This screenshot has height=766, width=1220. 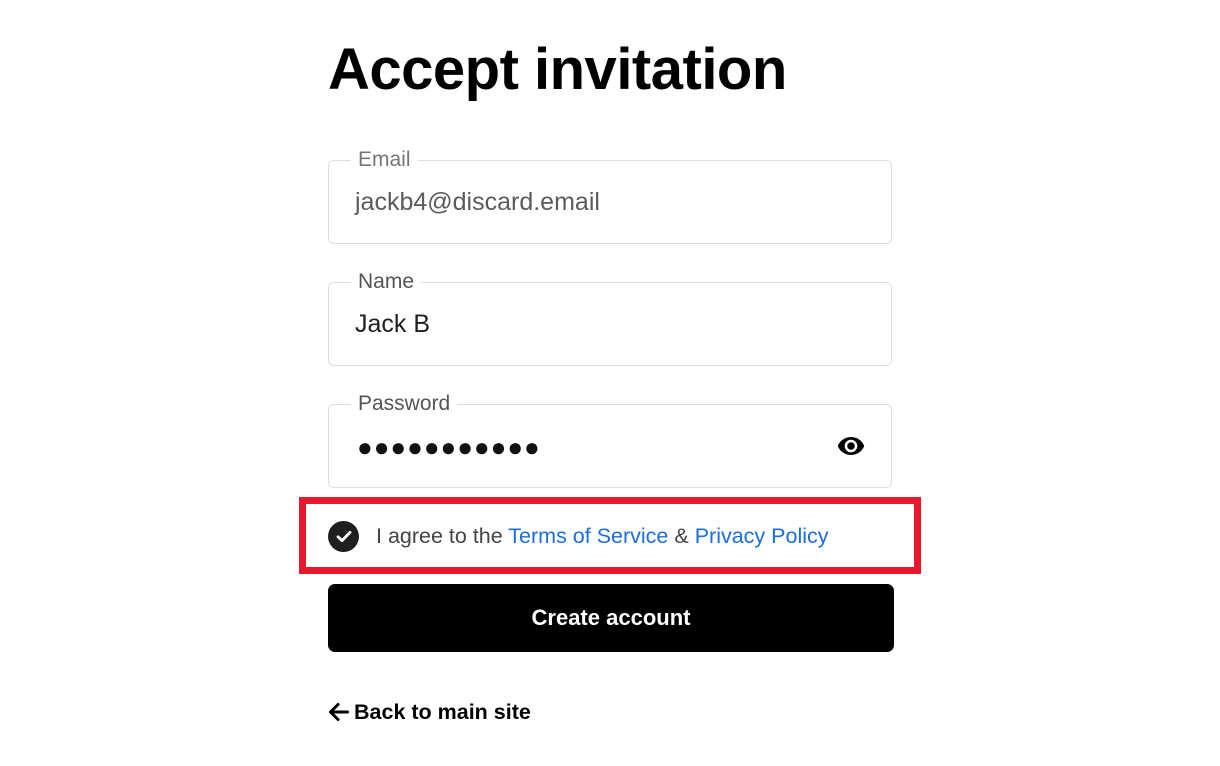 I want to click on arrow-left-icon, so click(x=338, y=712).